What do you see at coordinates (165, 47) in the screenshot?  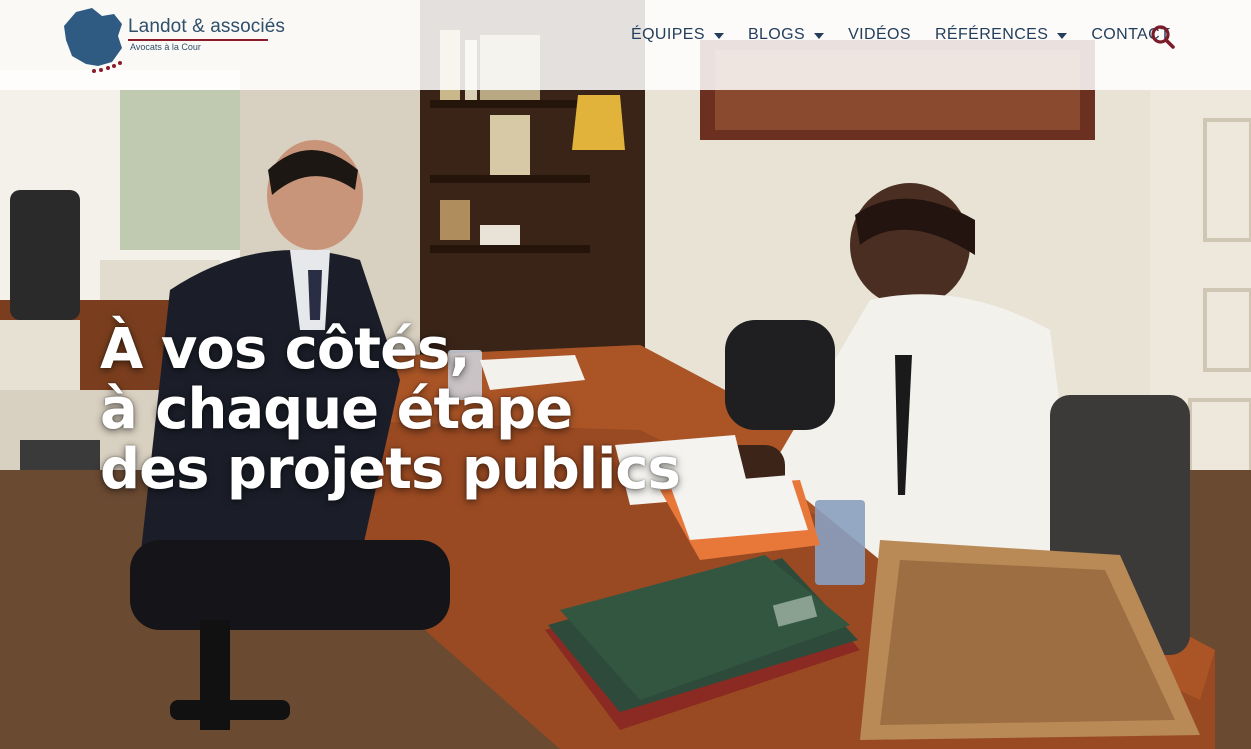 I see `logo-tagline: Avocats à la Cour` at bounding box center [165, 47].